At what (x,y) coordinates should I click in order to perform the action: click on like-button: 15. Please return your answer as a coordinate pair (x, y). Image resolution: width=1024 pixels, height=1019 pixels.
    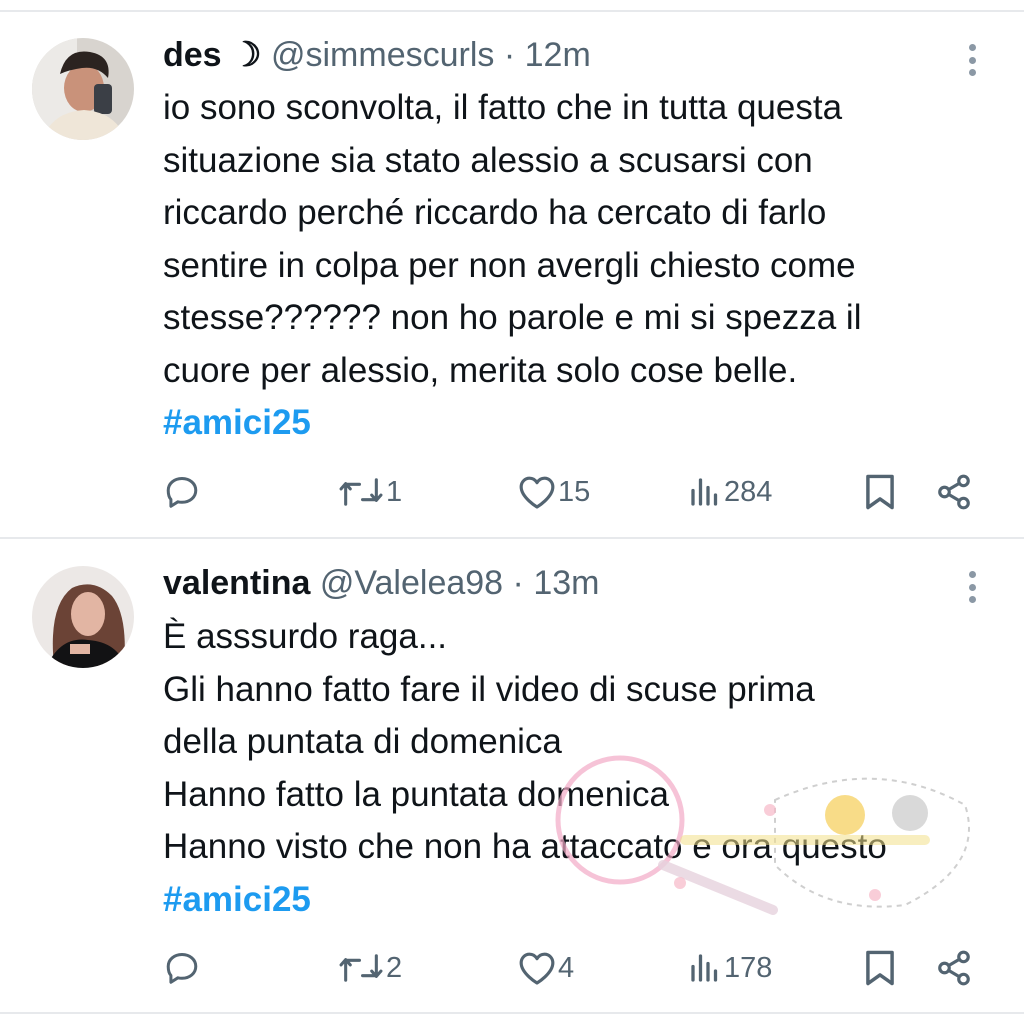
    Looking at the image, I should click on (554, 492).